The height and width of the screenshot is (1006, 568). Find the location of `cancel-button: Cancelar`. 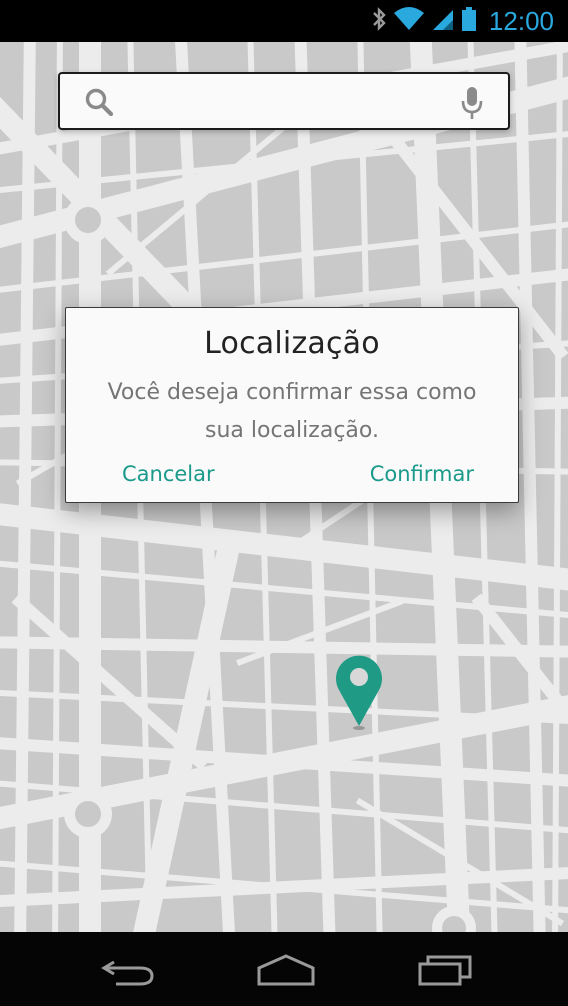

cancel-button: Cancelar is located at coordinates (168, 474).